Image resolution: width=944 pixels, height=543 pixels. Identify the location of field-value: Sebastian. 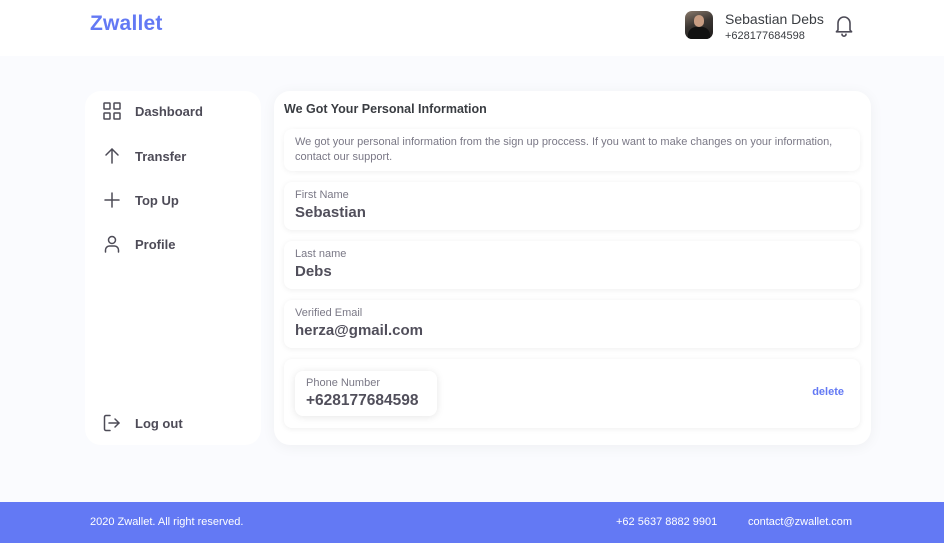
(330, 212).